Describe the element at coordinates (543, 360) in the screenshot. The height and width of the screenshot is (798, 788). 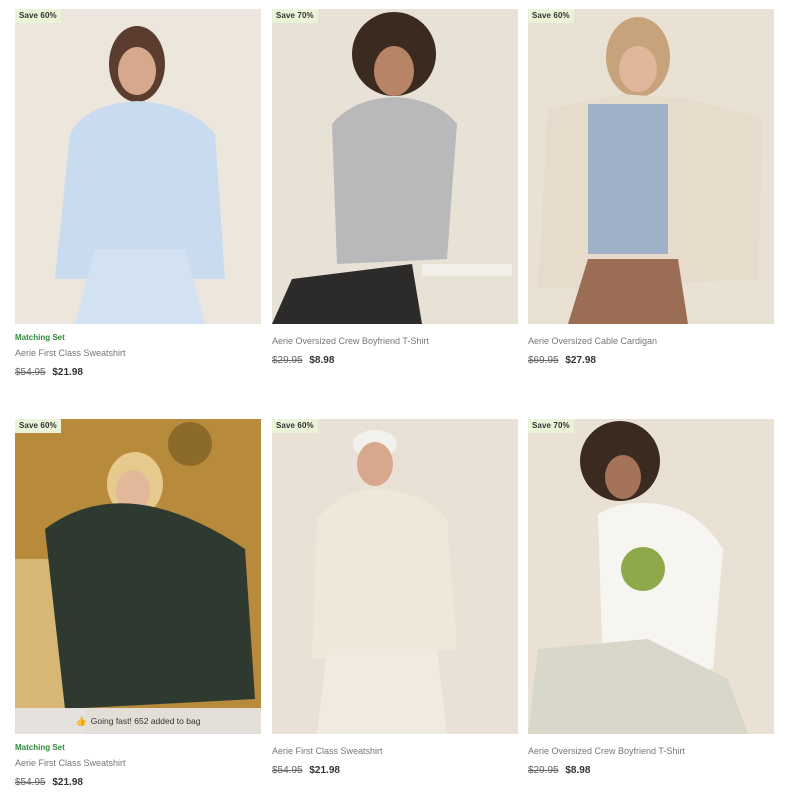
I see `original-price: $69.95` at that location.